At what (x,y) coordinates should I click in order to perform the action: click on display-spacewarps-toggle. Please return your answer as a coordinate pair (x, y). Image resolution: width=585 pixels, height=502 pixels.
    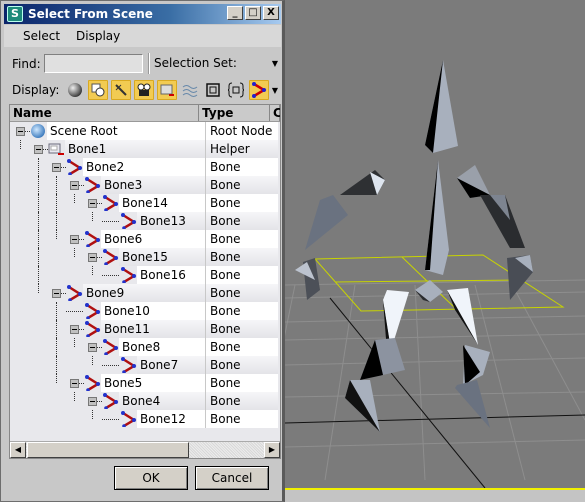
    Looking at the image, I should click on (190, 90).